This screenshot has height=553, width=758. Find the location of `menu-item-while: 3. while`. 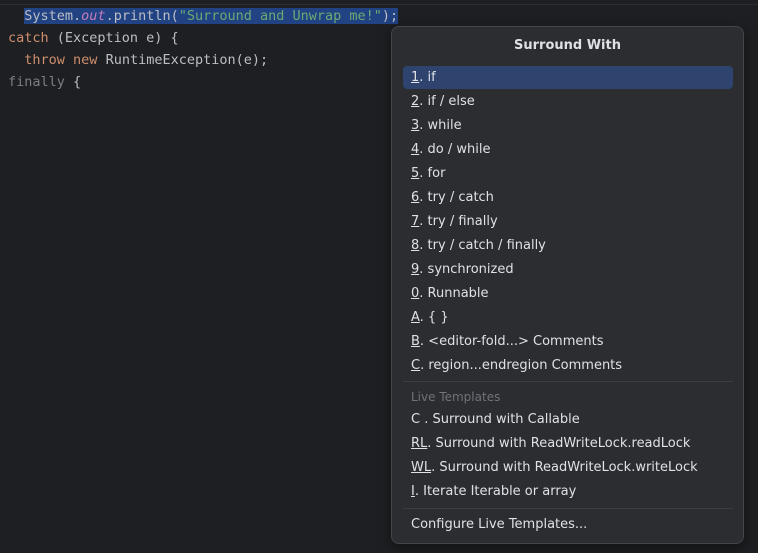

menu-item-while: 3. while is located at coordinates (568, 125).